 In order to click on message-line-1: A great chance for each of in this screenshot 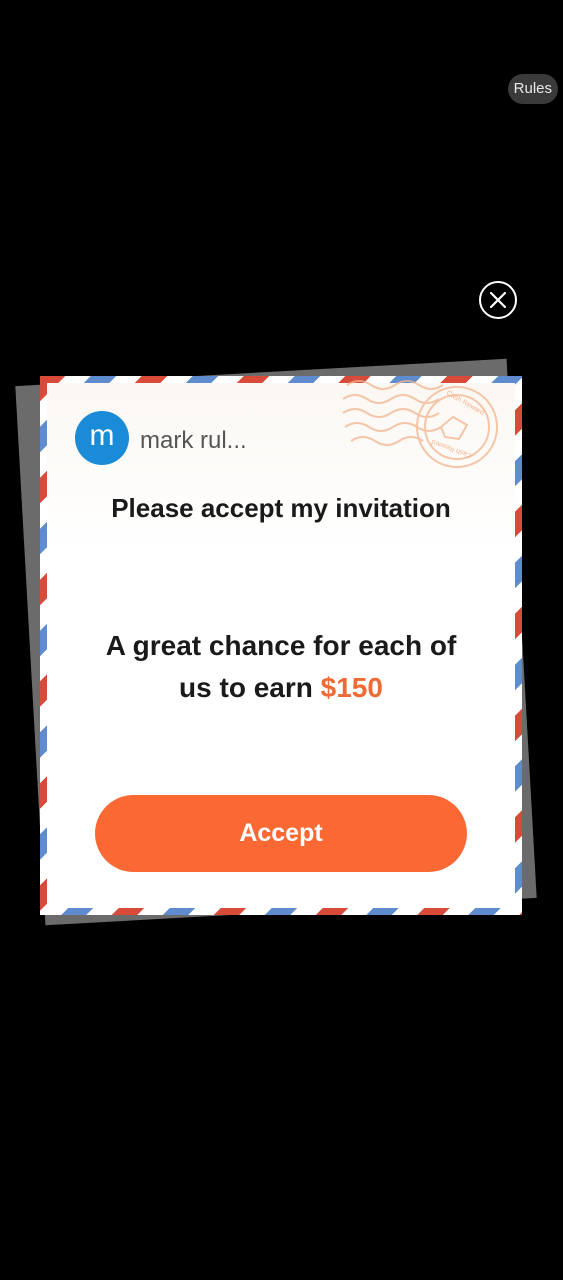, I will do `click(281, 645)`.